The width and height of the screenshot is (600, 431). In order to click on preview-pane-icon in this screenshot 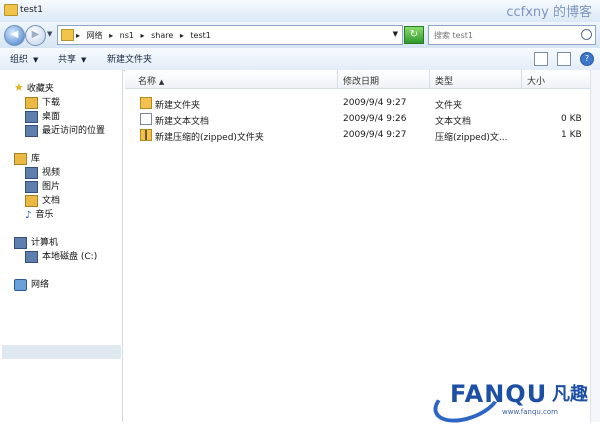, I will do `click(564, 59)`.